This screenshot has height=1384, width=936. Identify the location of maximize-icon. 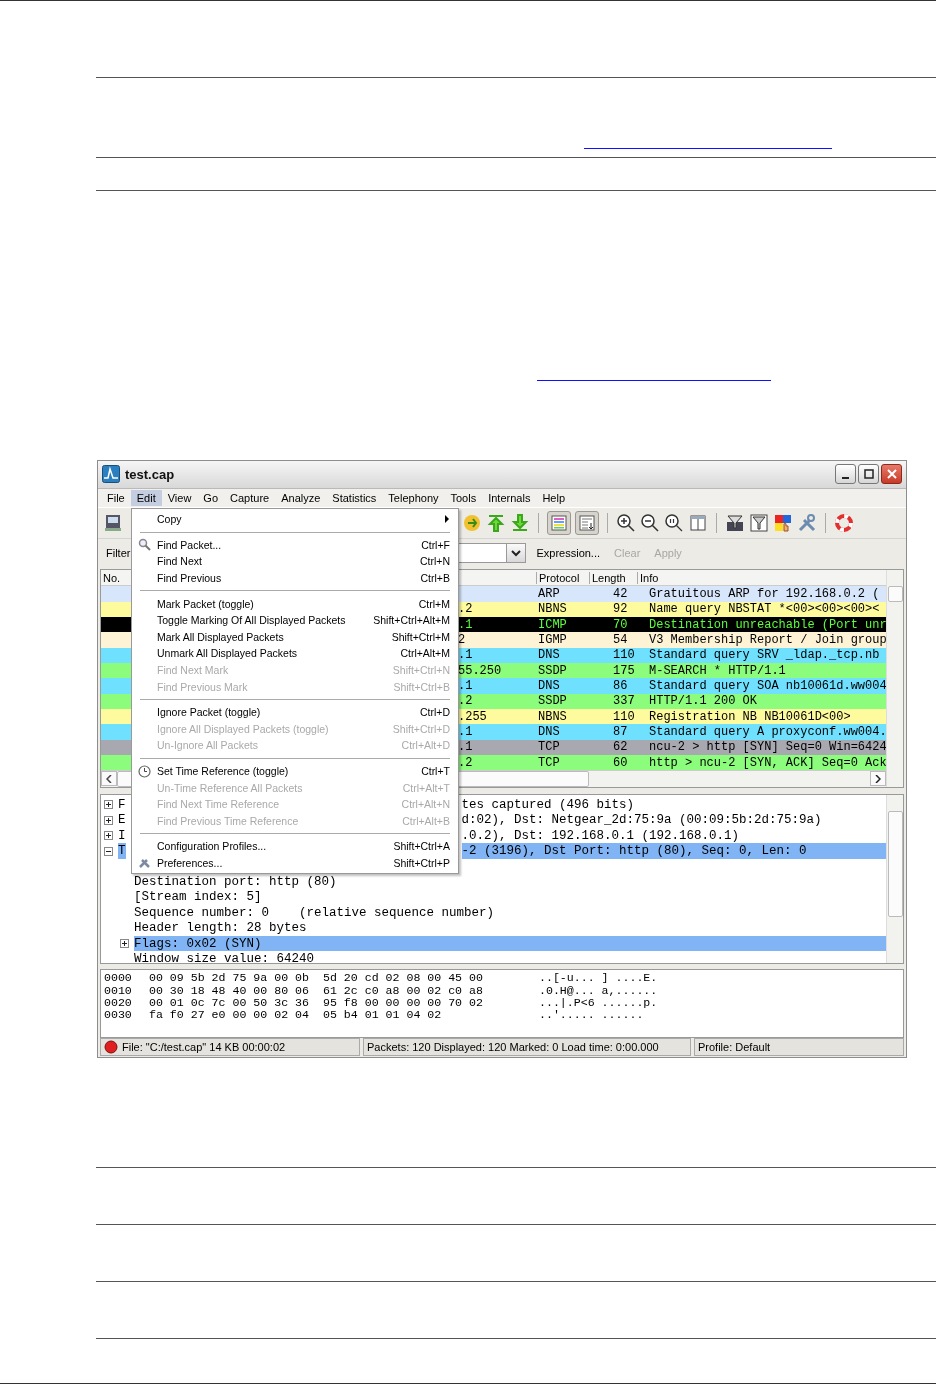
(868, 474).